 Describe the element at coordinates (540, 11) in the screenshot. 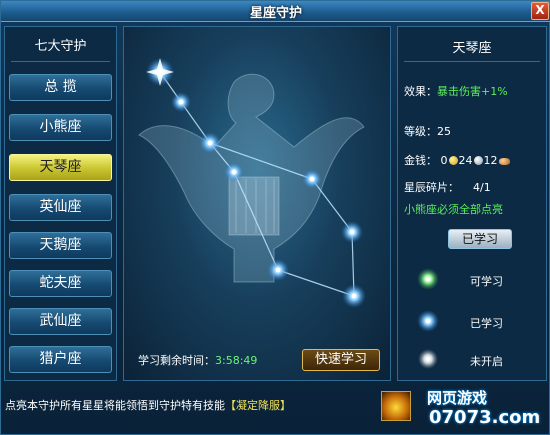

I see `close-button: X` at that location.